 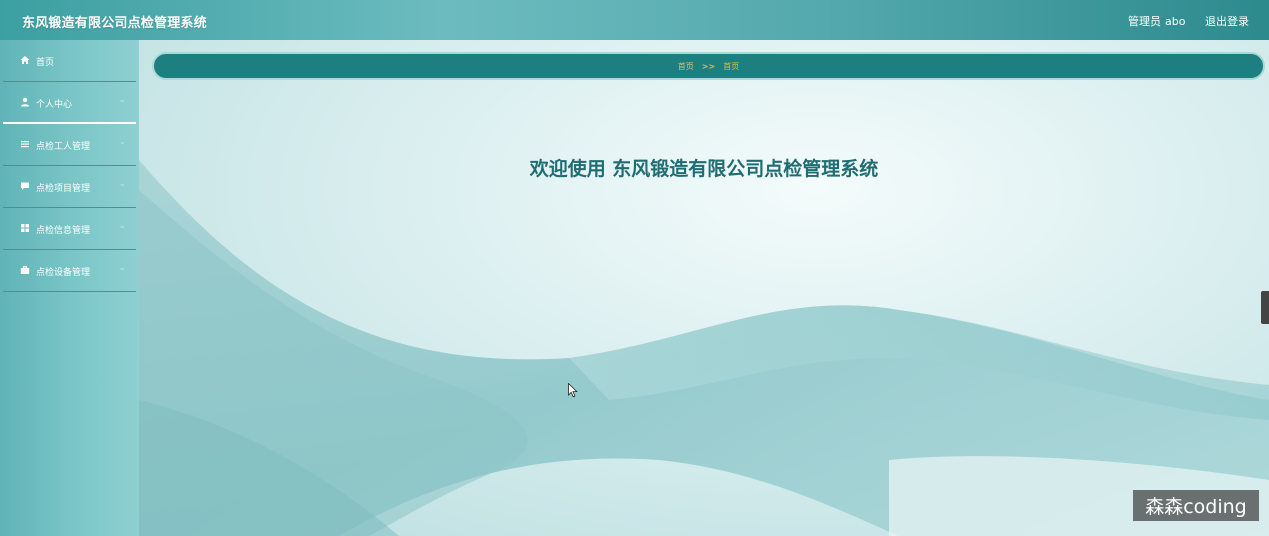 What do you see at coordinates (25, 60) in the screenshot?
I see `home-icon` at bounding box center [25, 60].